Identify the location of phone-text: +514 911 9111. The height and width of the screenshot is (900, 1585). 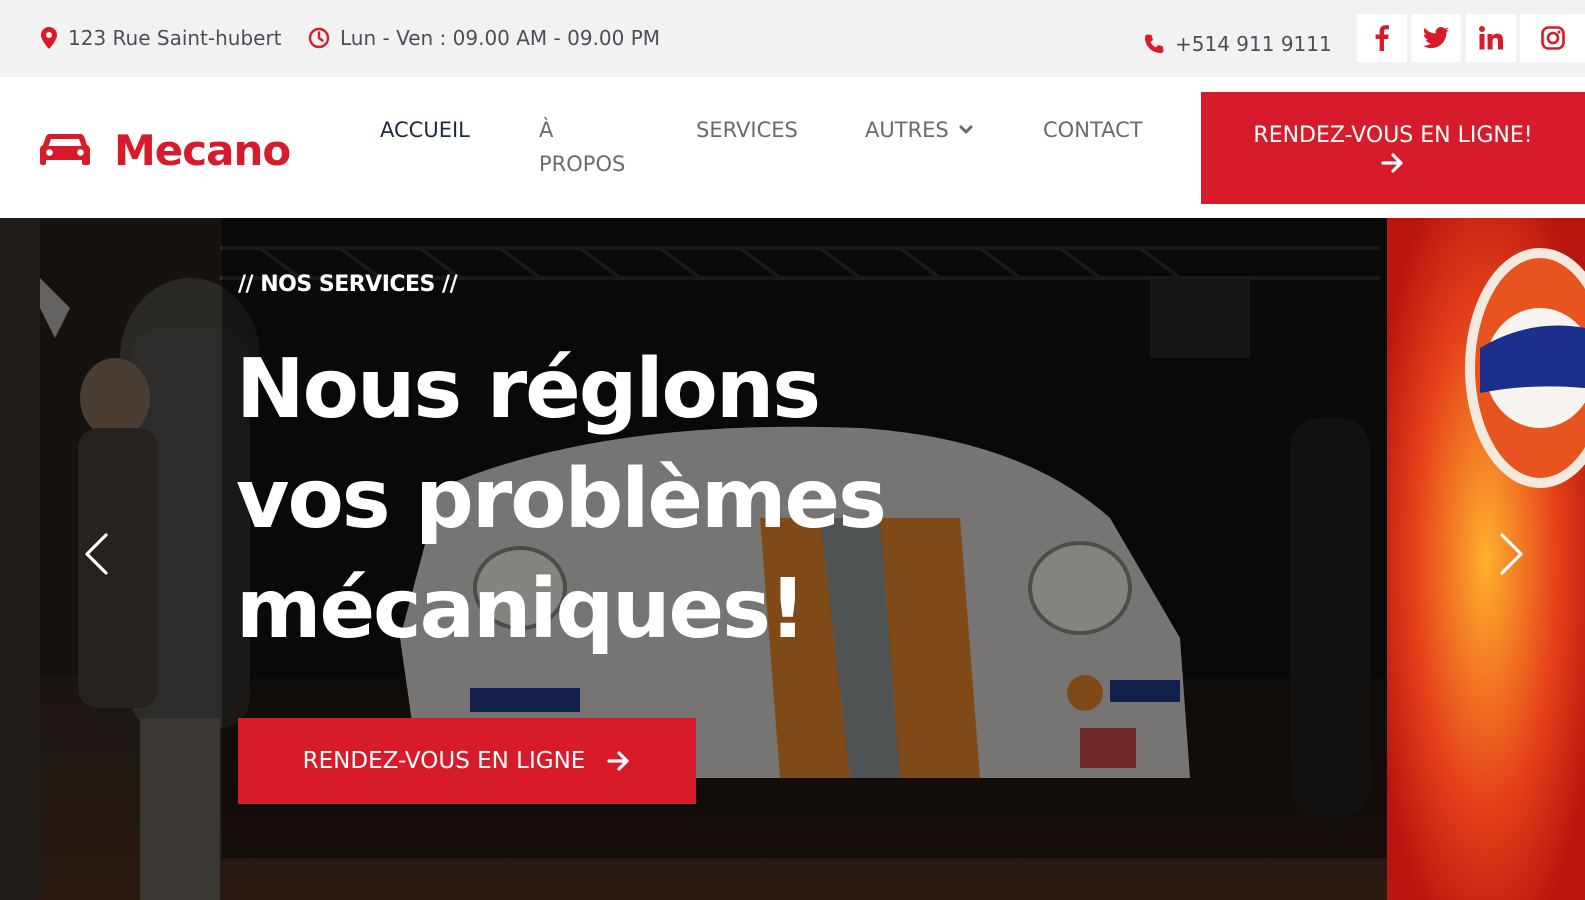
(1253, 44).